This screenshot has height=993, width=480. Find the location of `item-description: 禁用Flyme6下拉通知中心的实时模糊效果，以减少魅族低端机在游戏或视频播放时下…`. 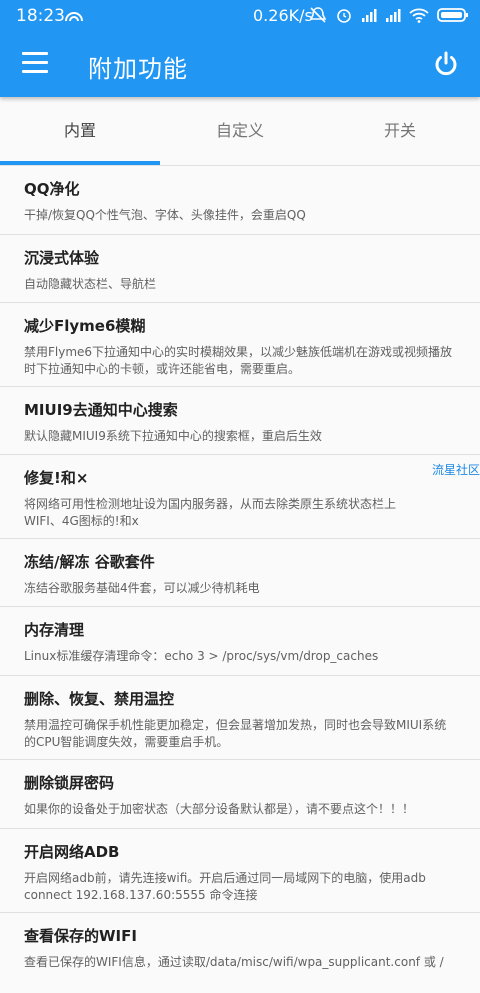

item-description: 禁用Flyme6下拉通知中心的实时模糊效果，以减少魅族低端机在游戏或视频播放时下… is located at coordinates (238, 360).